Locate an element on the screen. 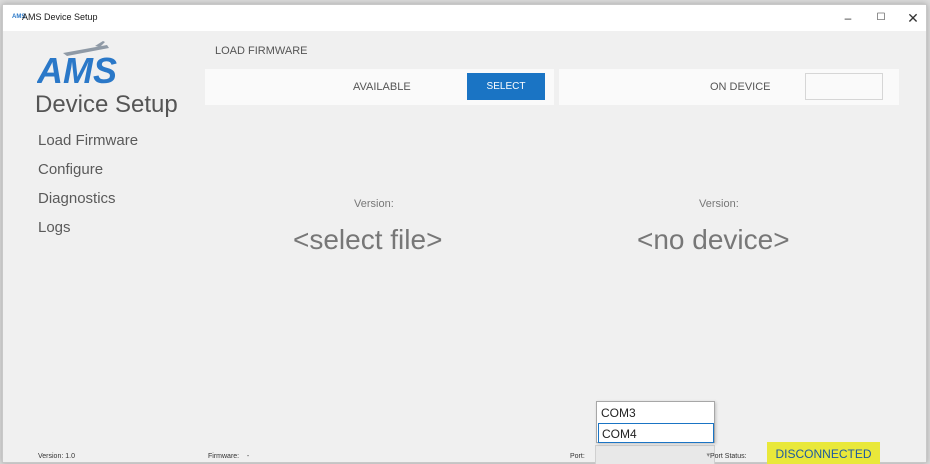 Image resolution: width=930 pixels, height=464 pixels. ams-logo-mark: AMS is located at coordinates (77, 64).